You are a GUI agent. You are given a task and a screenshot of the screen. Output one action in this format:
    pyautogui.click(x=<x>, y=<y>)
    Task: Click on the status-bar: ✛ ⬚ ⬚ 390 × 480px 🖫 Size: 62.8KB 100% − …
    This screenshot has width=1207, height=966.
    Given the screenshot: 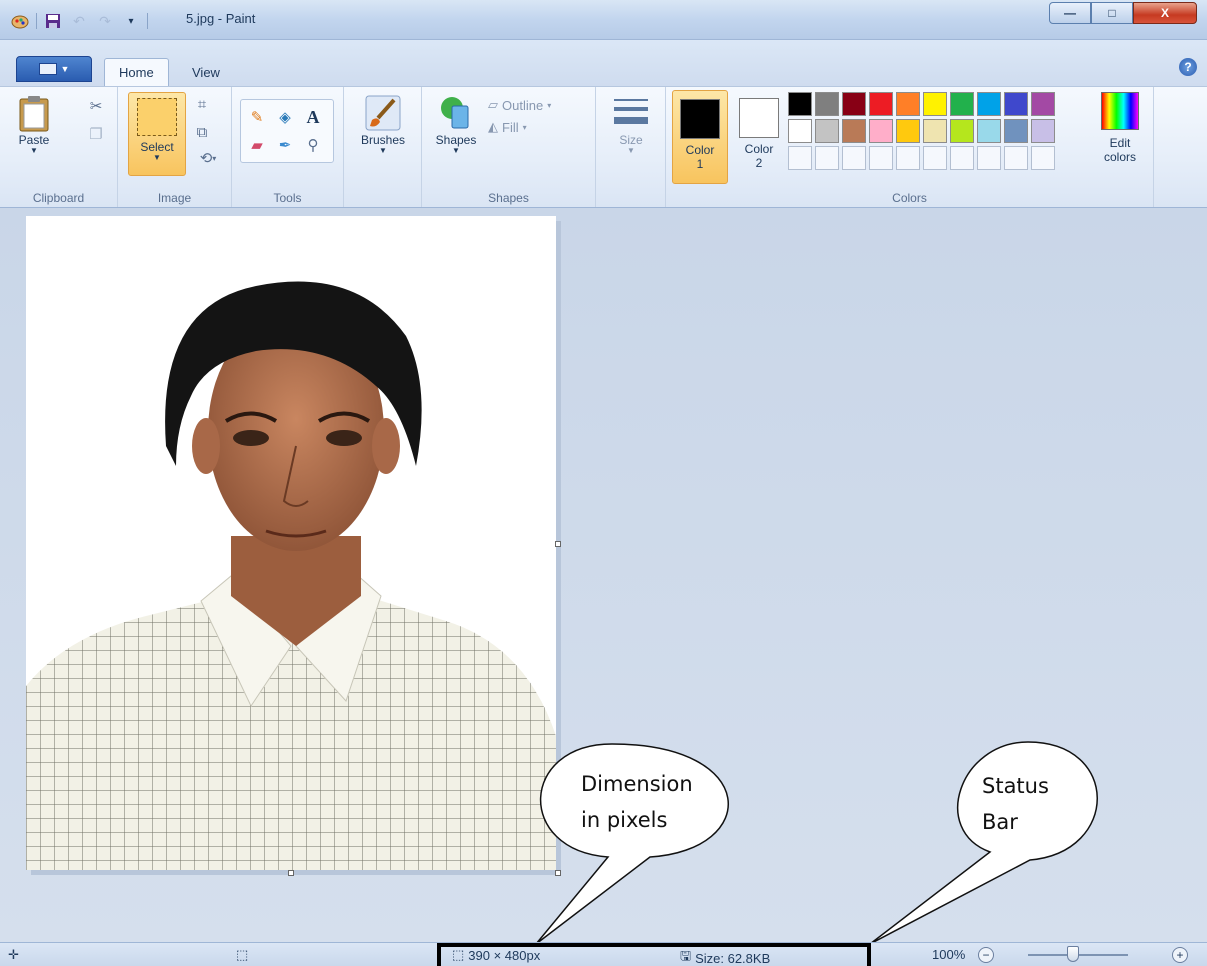 What is the action you would take?
    pyautogui.click(x=603, y=954)
    